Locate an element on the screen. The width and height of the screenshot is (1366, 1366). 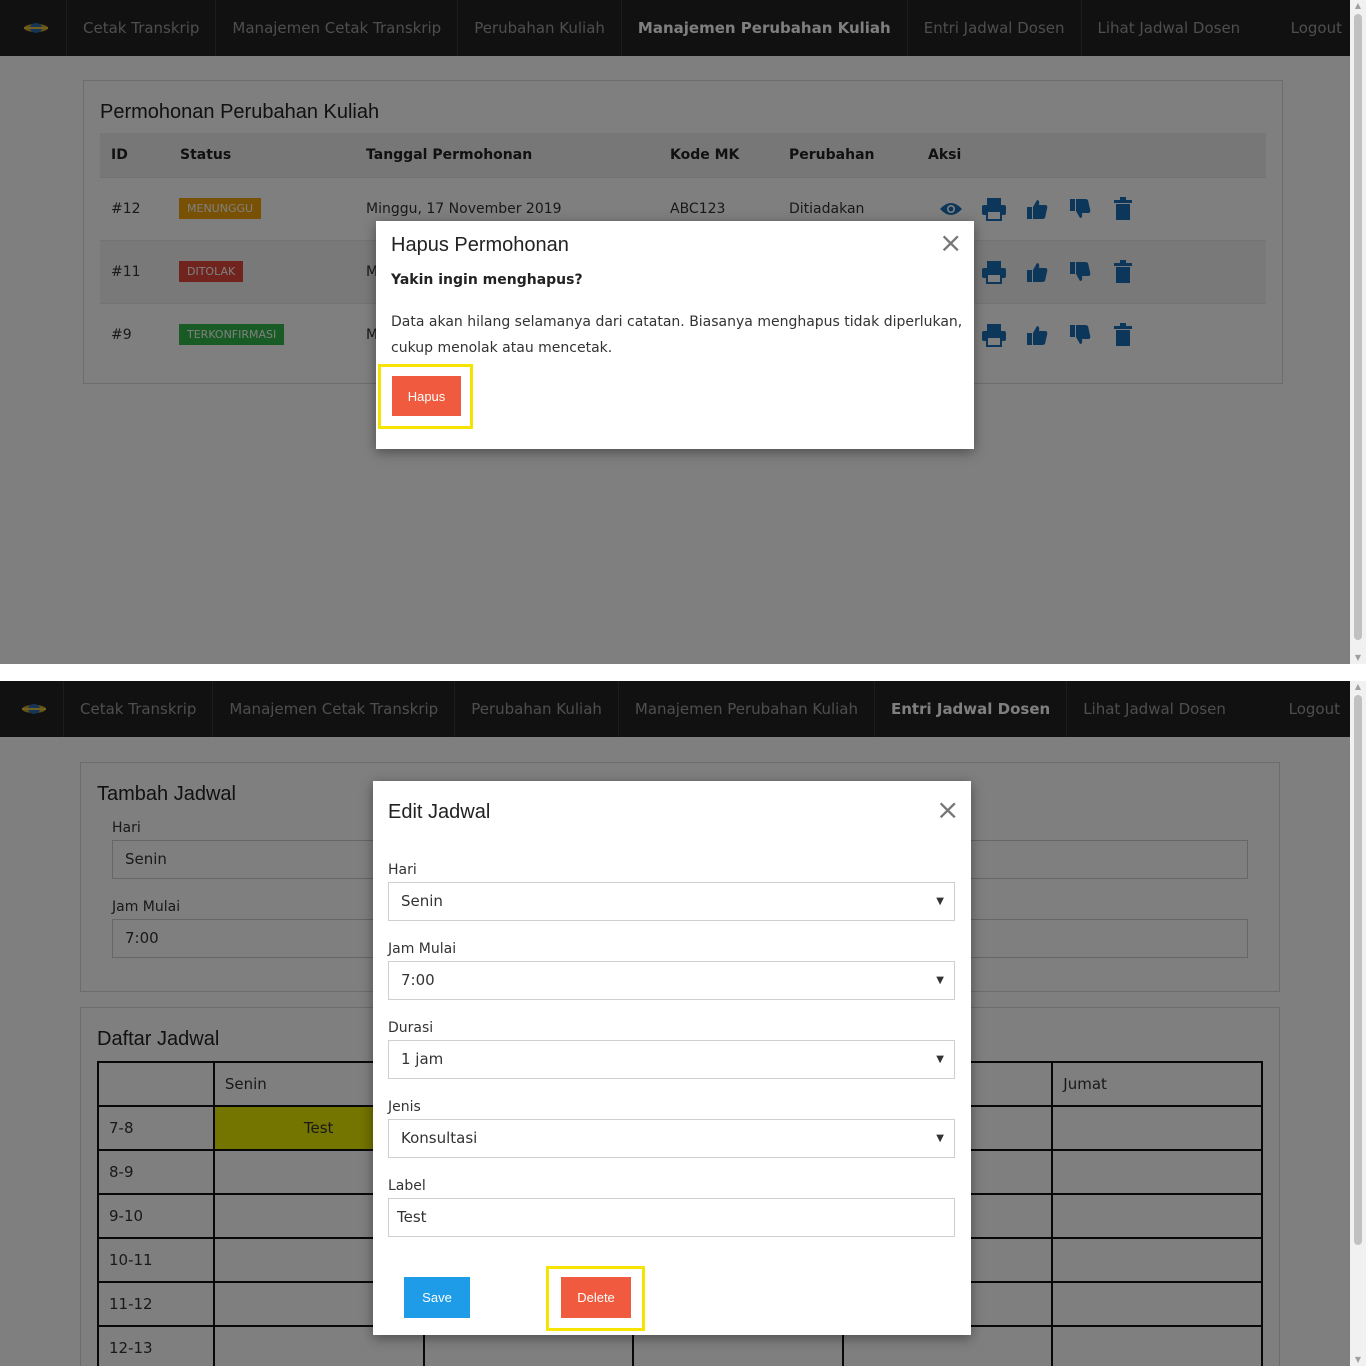
save-button: Save is located at coordinates (437, 1297).